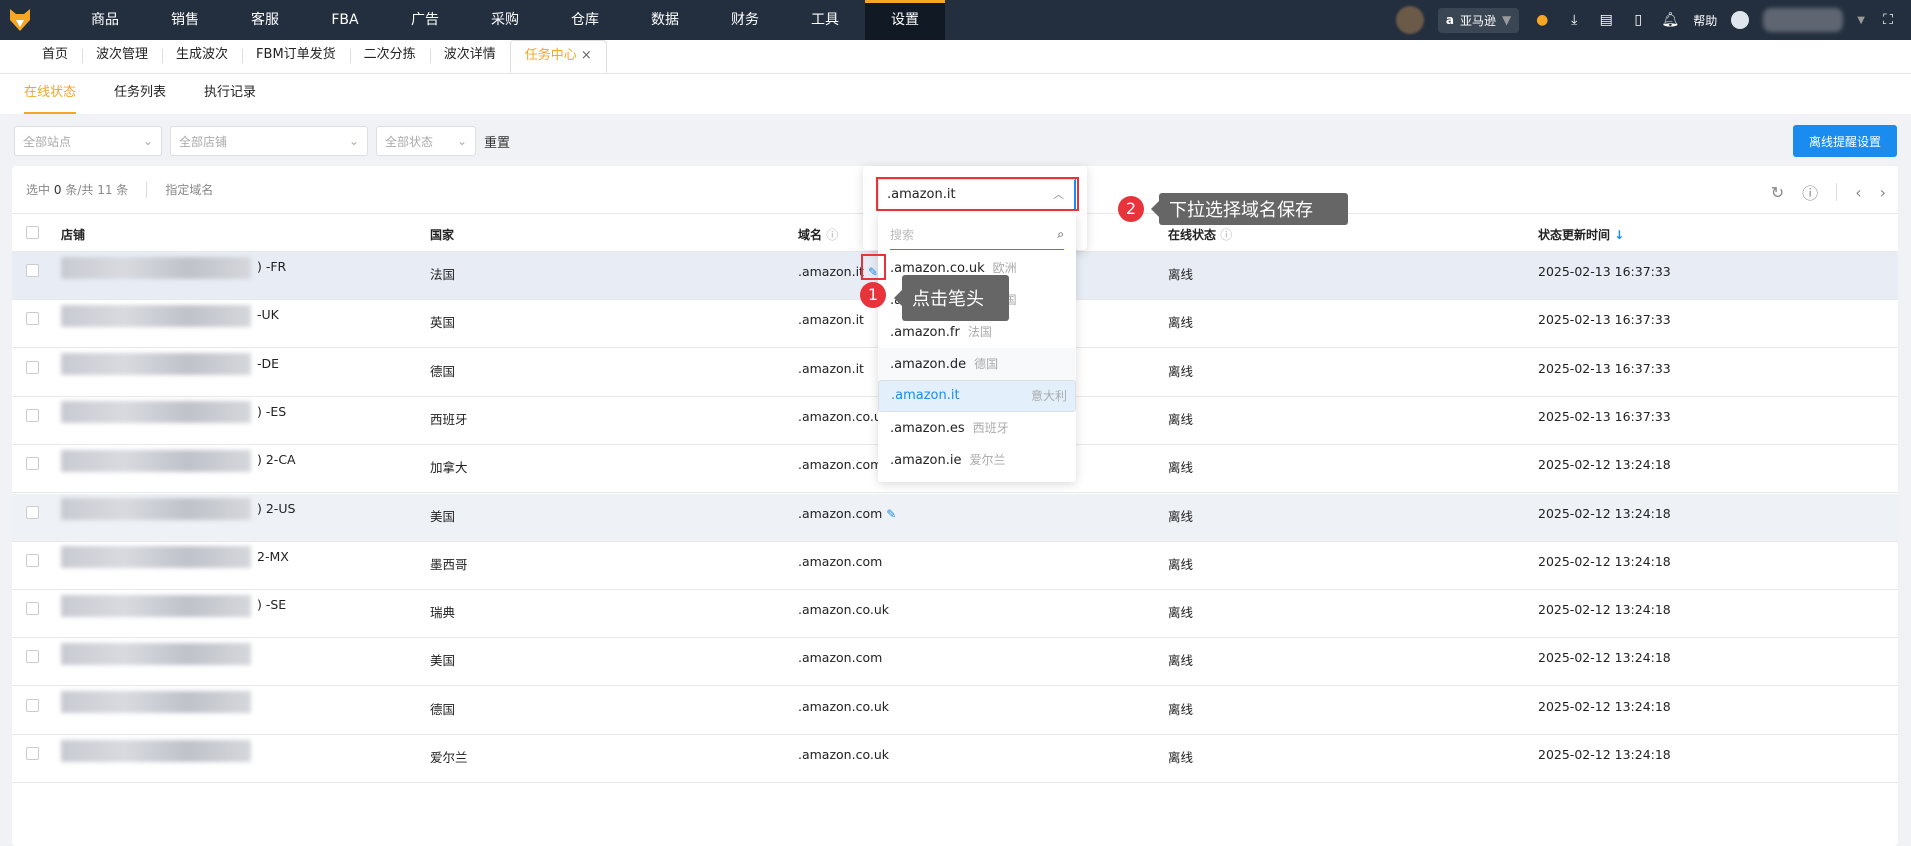 The image size is (1911, 846). I want to click on domain-value: .amazon.co.uk, so click(844, 754).